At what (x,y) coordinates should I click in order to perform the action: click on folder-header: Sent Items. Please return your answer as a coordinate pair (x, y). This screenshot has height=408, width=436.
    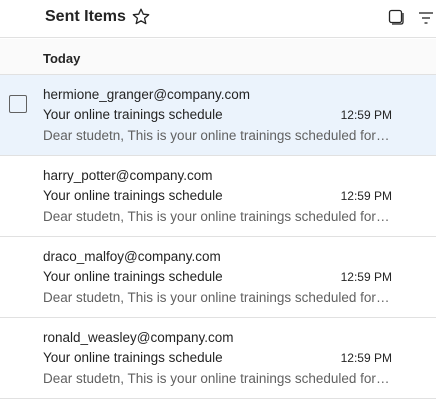
    Looking at the image, I should click on (218, 19).